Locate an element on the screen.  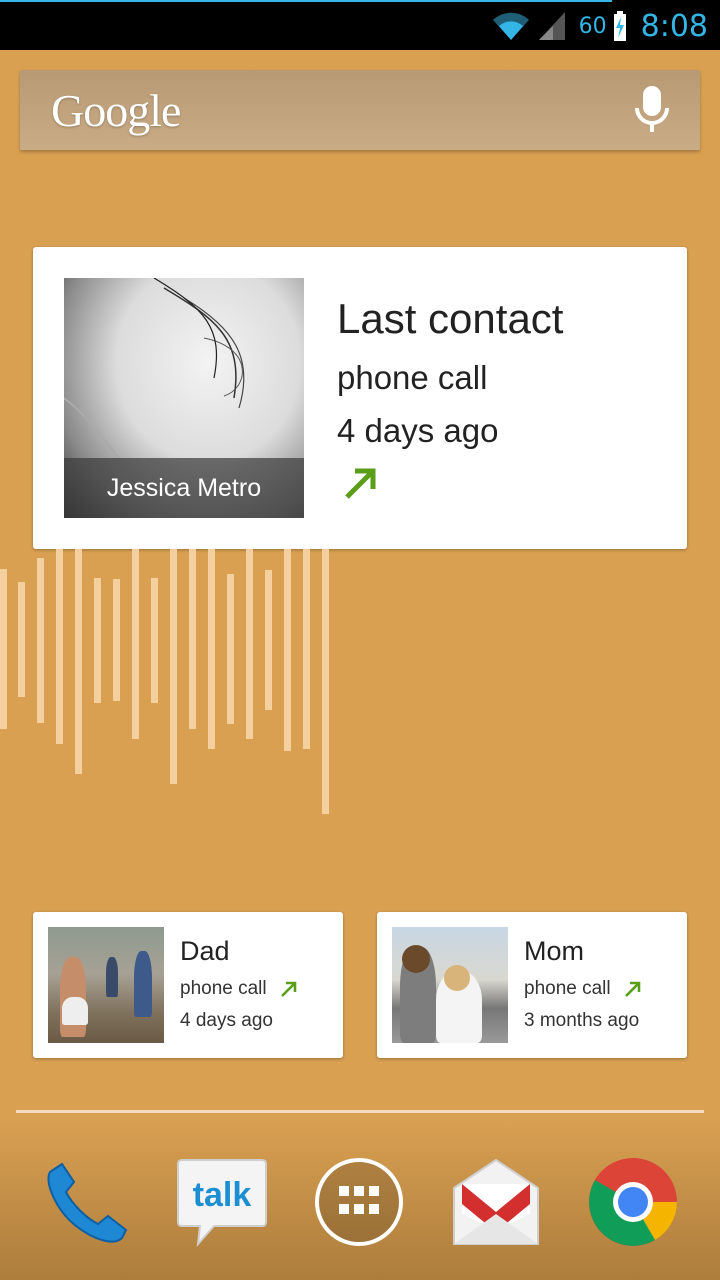
wifi-icon is located at coordinates (510, 26).